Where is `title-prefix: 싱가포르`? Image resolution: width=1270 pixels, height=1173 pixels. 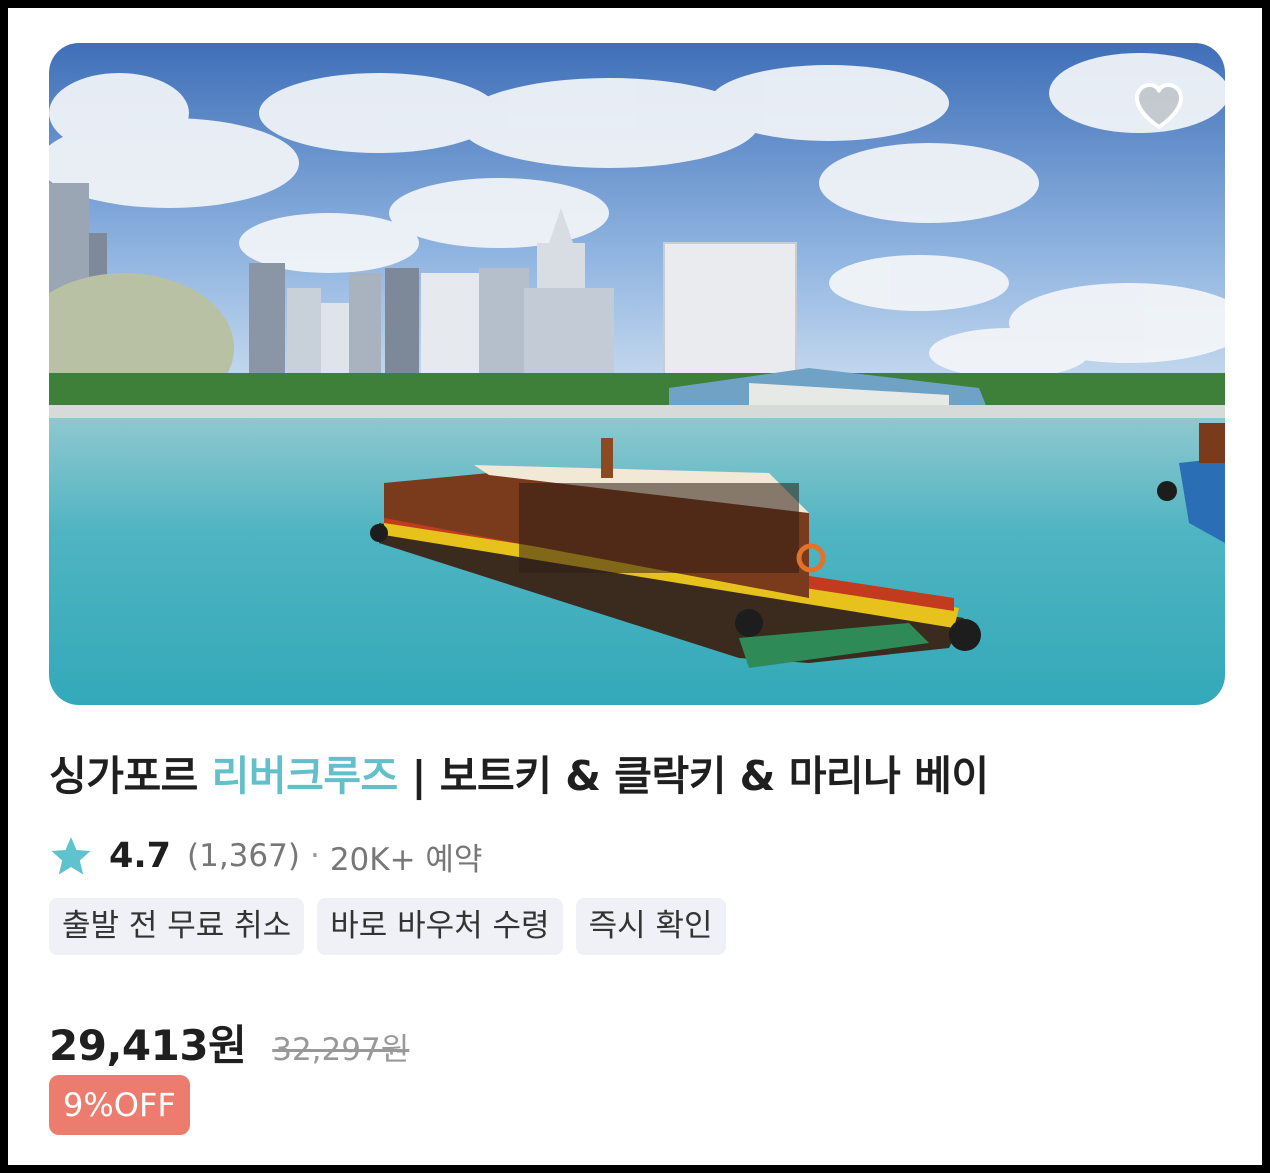 title-prefix: 싱가포르 is located at coordinates (130, 776).